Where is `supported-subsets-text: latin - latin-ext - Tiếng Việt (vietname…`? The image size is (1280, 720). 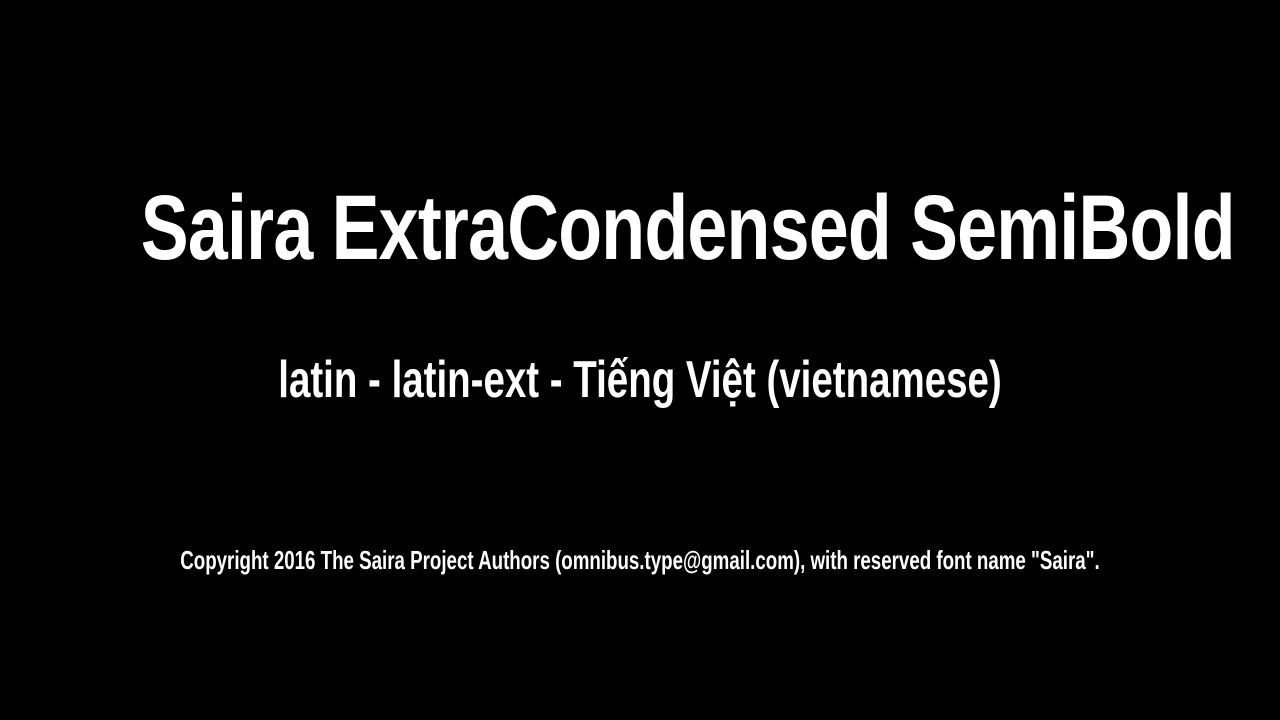 supported-subsets-text: latin - latin-ext - Tiếng Việt (vietname… is located at coordinates (640, 380).